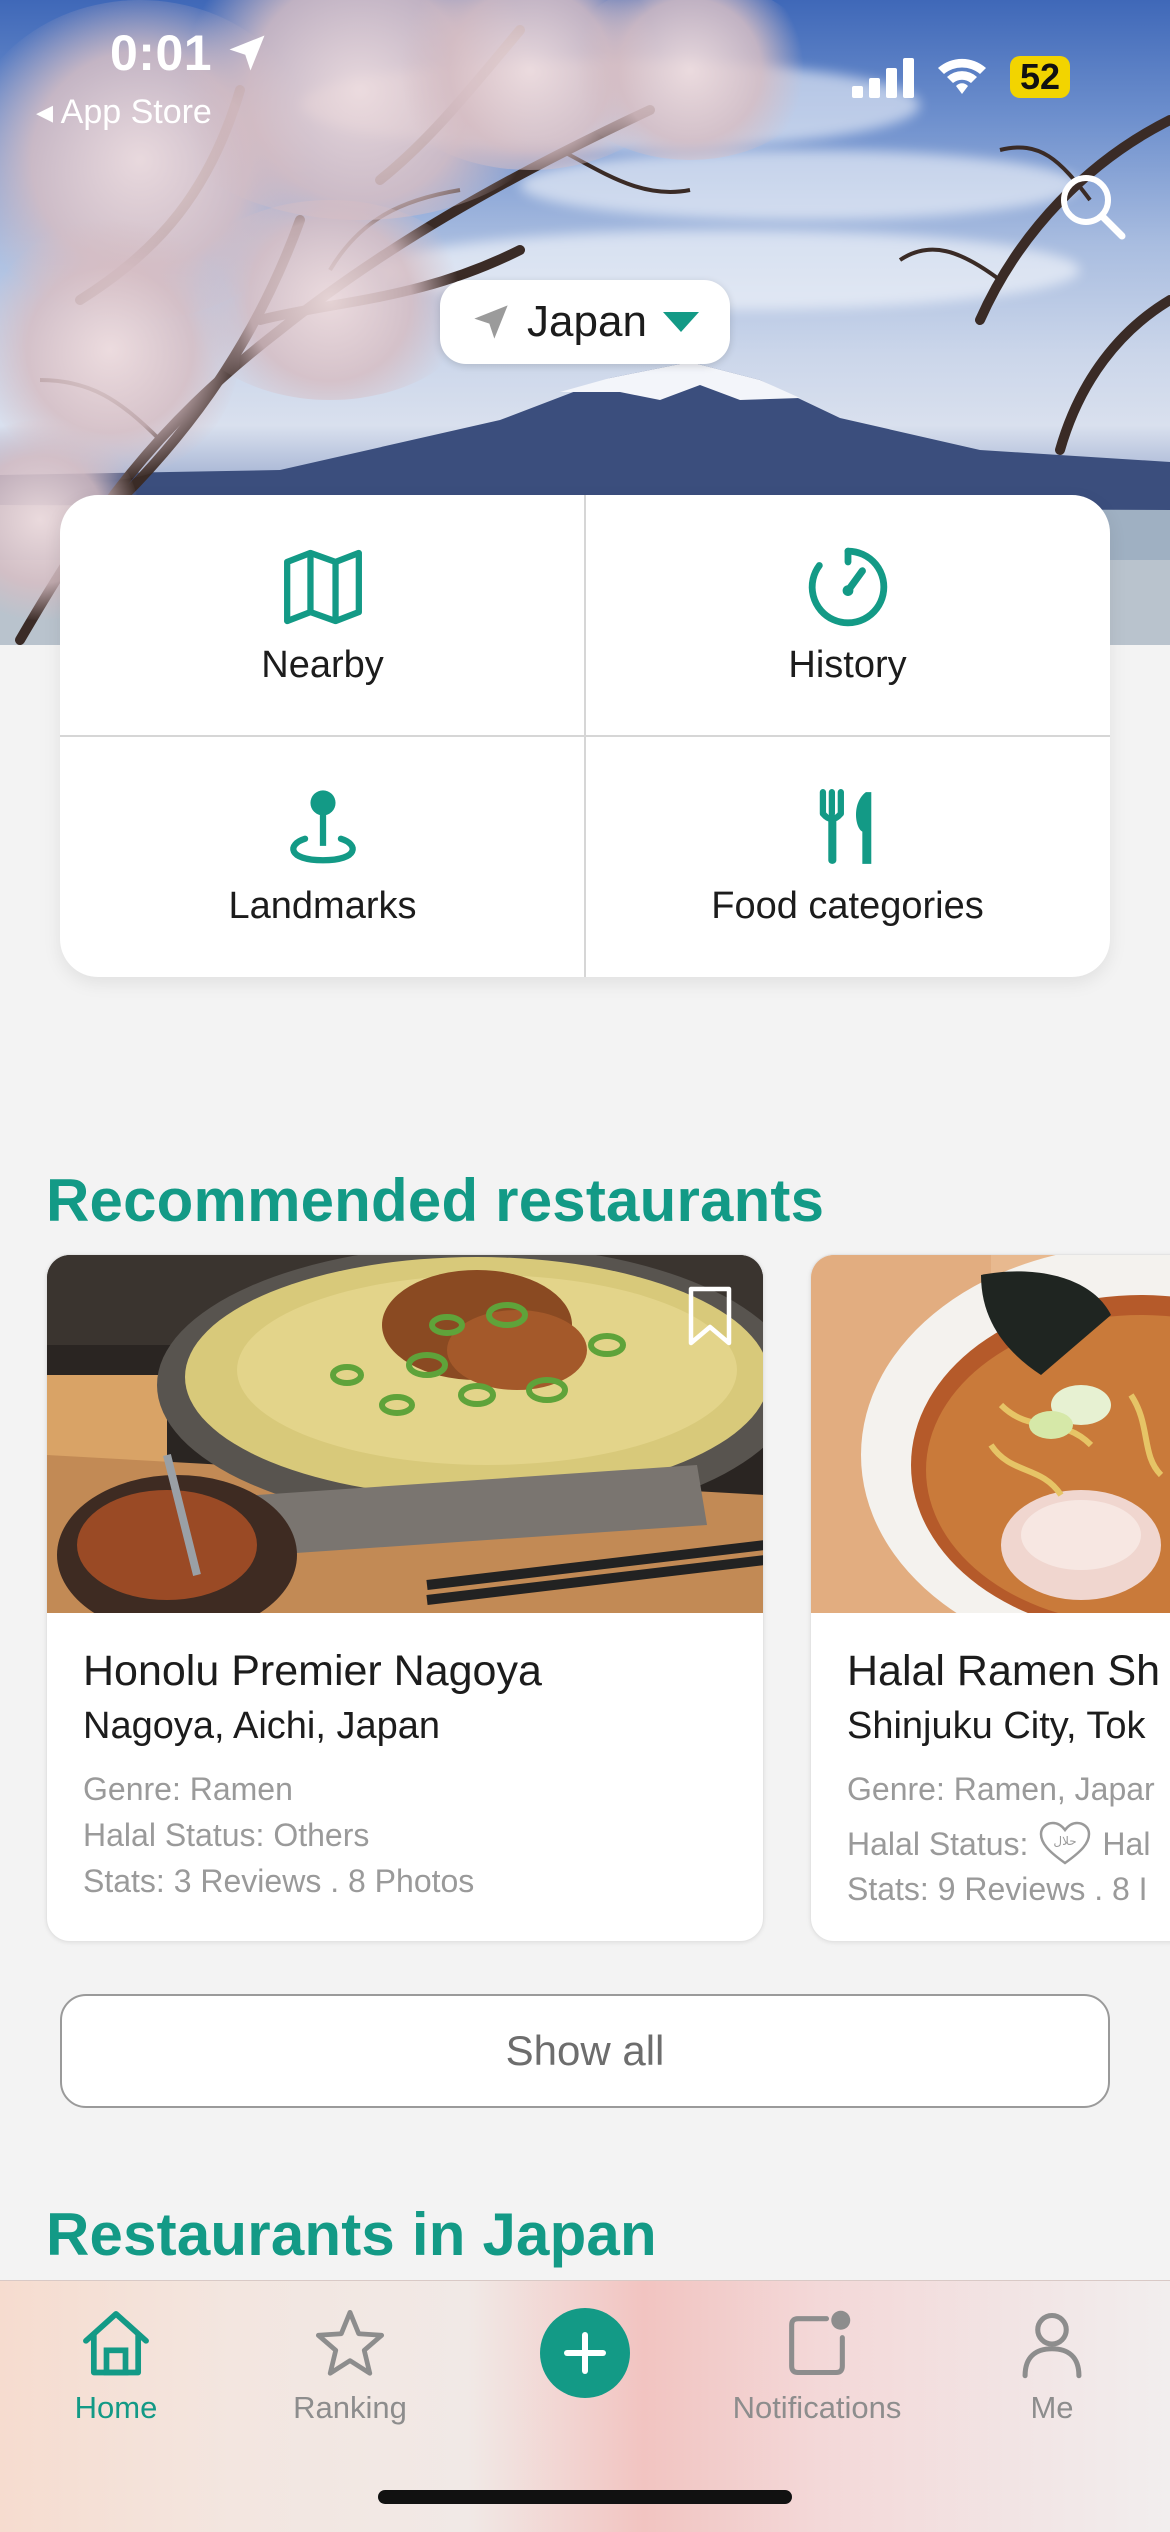 Image resolution: width=1170 pixels, height=2532 pixels. I want to click on restaurant-halal-status: Halal Status: حلال Hal, so click(998, 1844).